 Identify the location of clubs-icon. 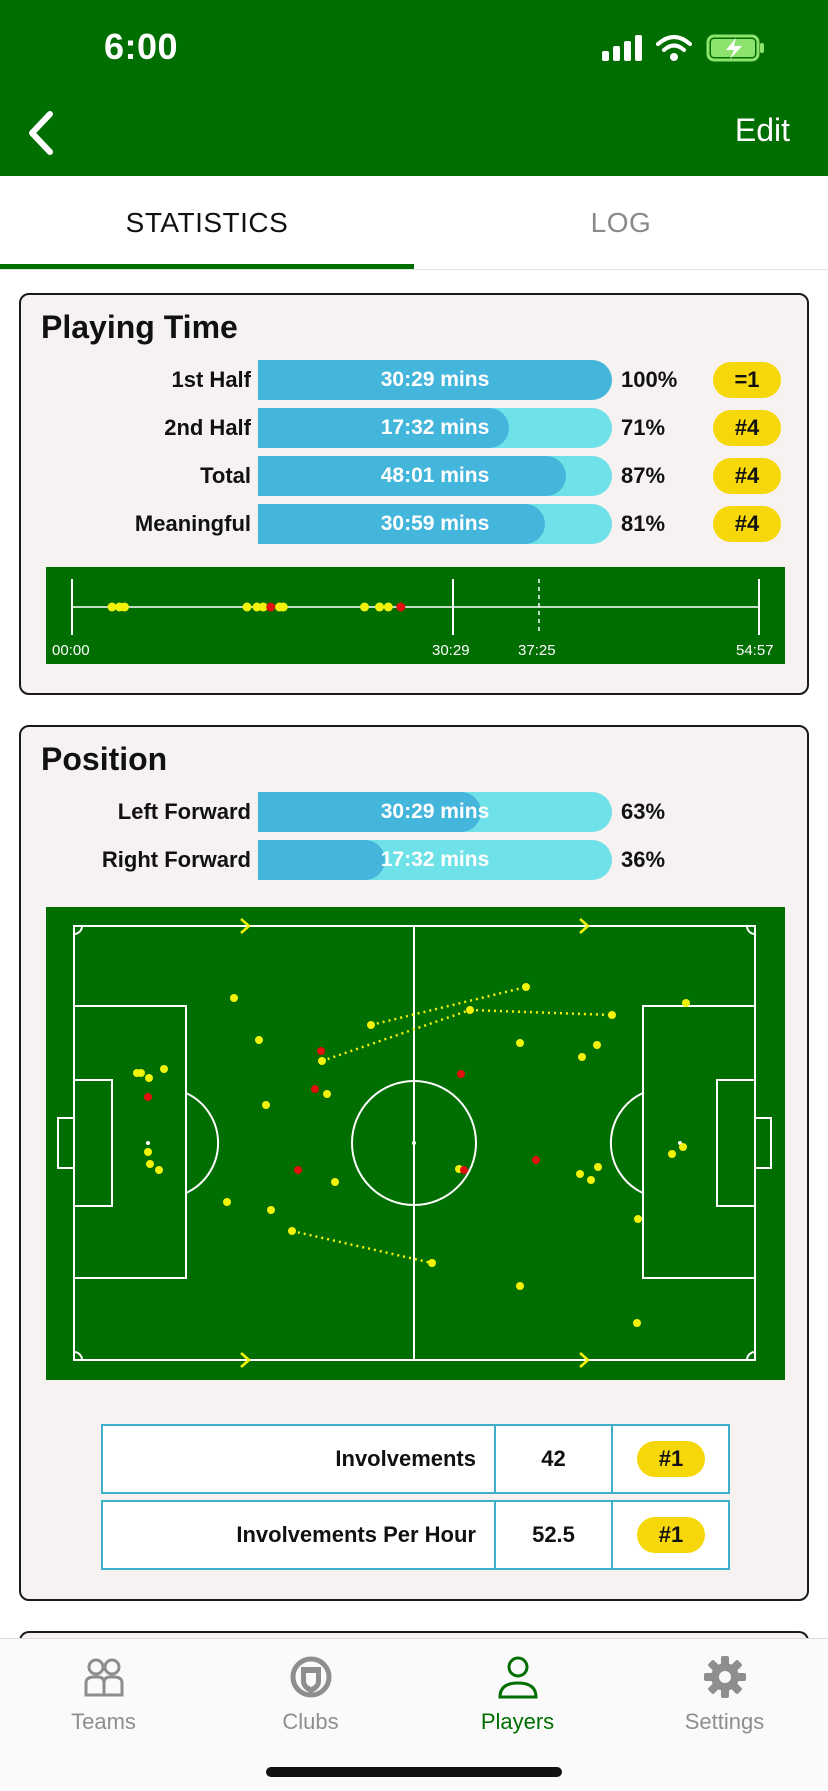
(311, 1677).